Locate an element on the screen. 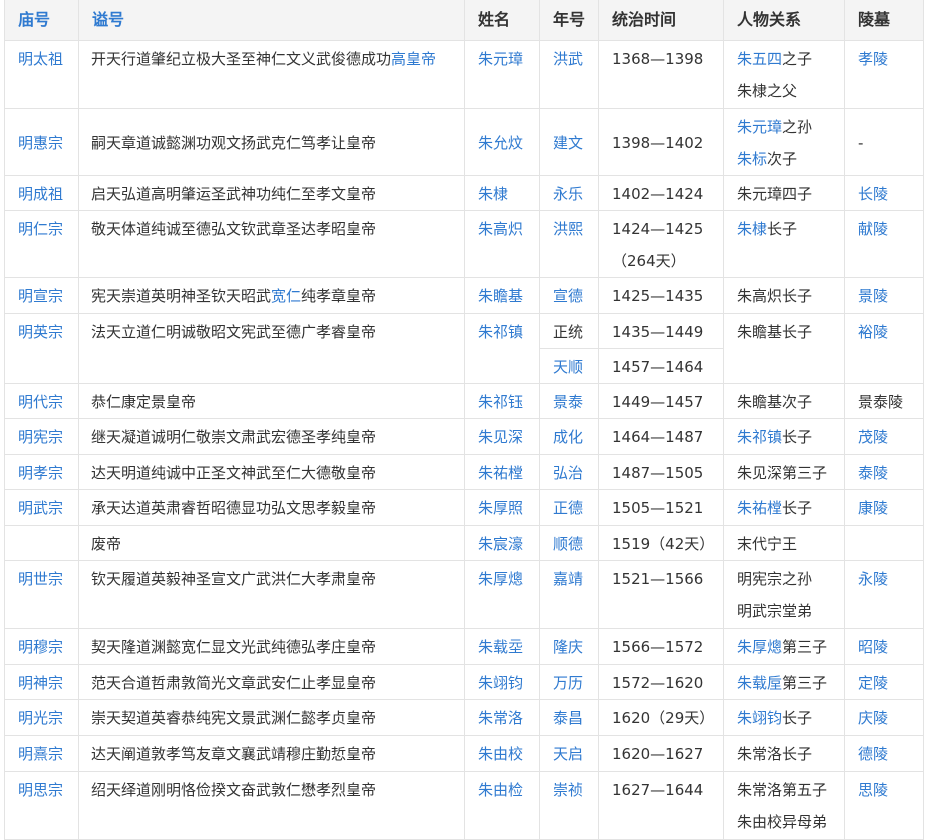 The height and width of the screenshot is (840, 928). tomb-link: 景陵 is located at coordinates (873, 296).